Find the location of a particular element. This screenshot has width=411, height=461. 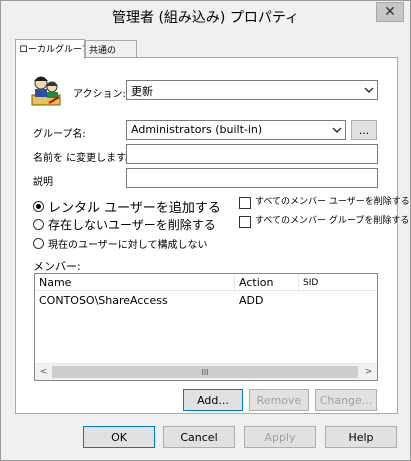

group-name-value: Administrators (built-in) is located at coordinates (197, 129).